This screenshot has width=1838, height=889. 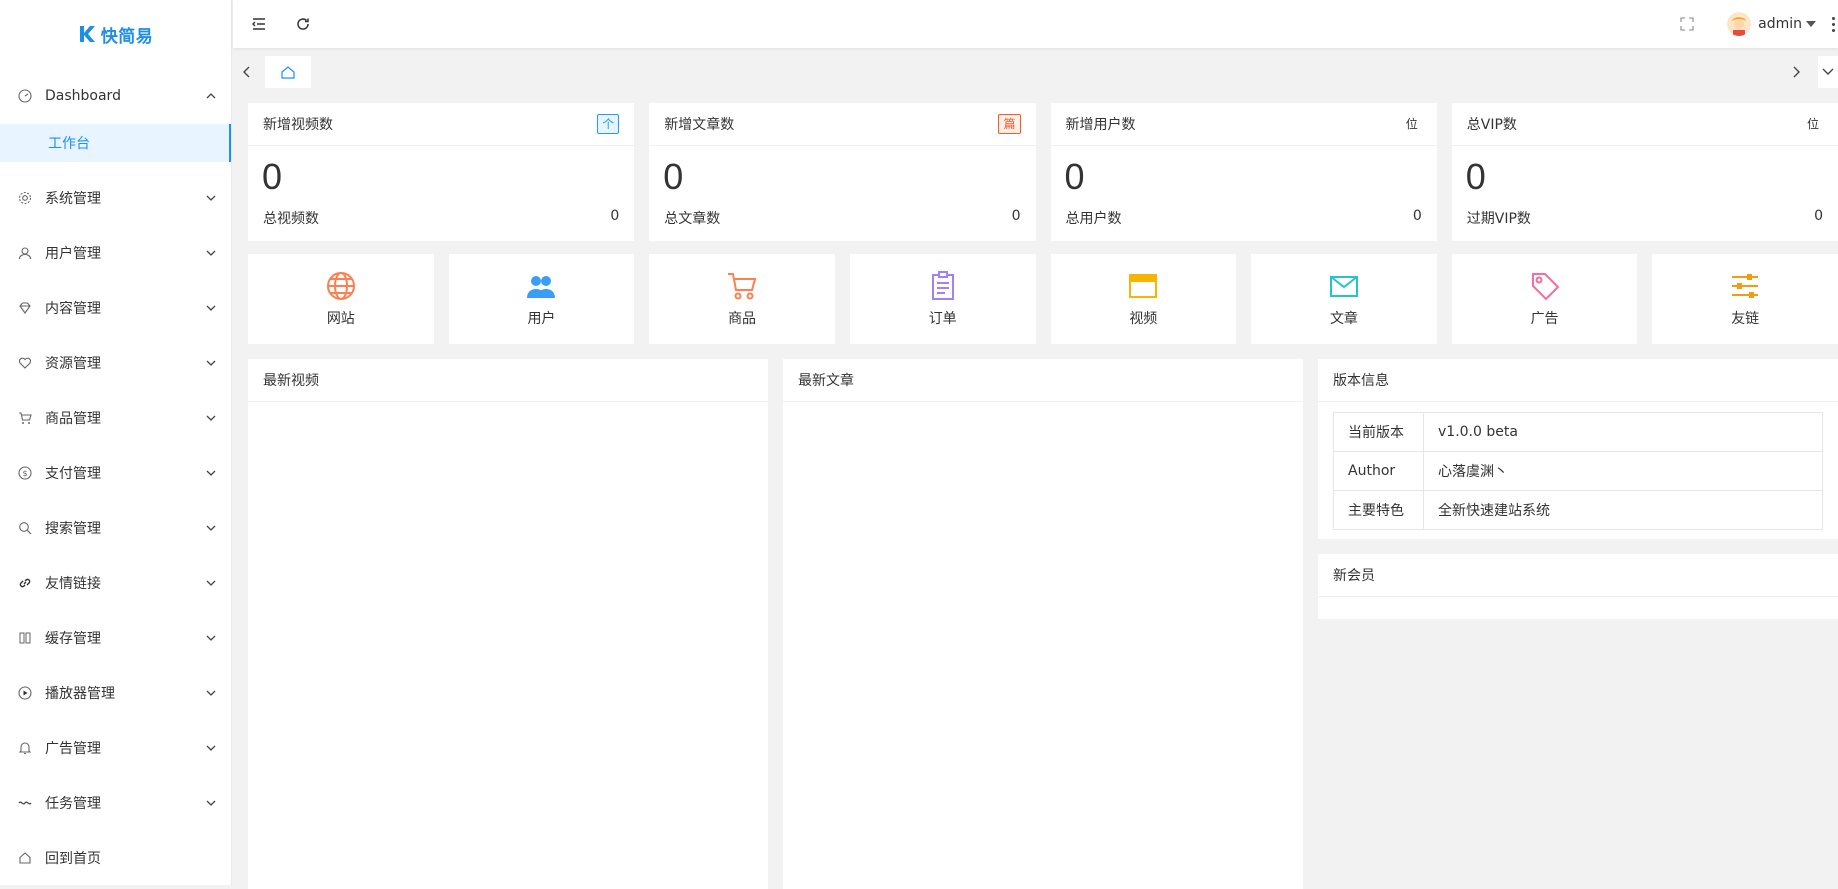 What do you see at coordinates (115, 857) in the screenshot?
I see `sidebar-item-home: 回到首页` at bounding box center [115, 857].